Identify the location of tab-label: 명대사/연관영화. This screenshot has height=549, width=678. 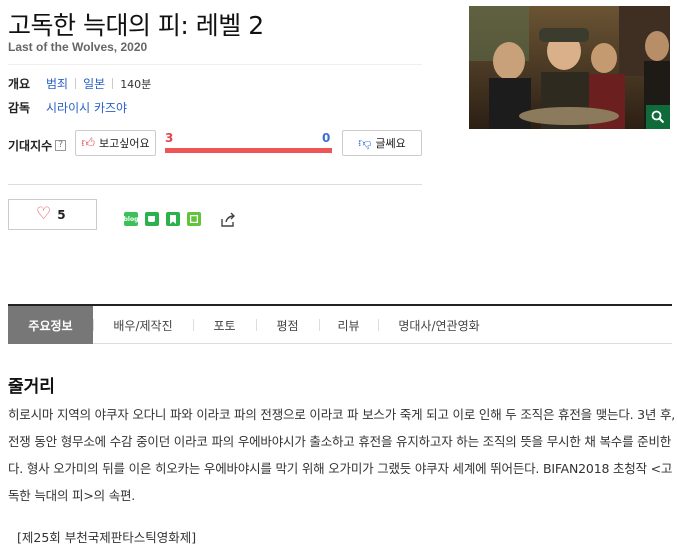
(439, 325).